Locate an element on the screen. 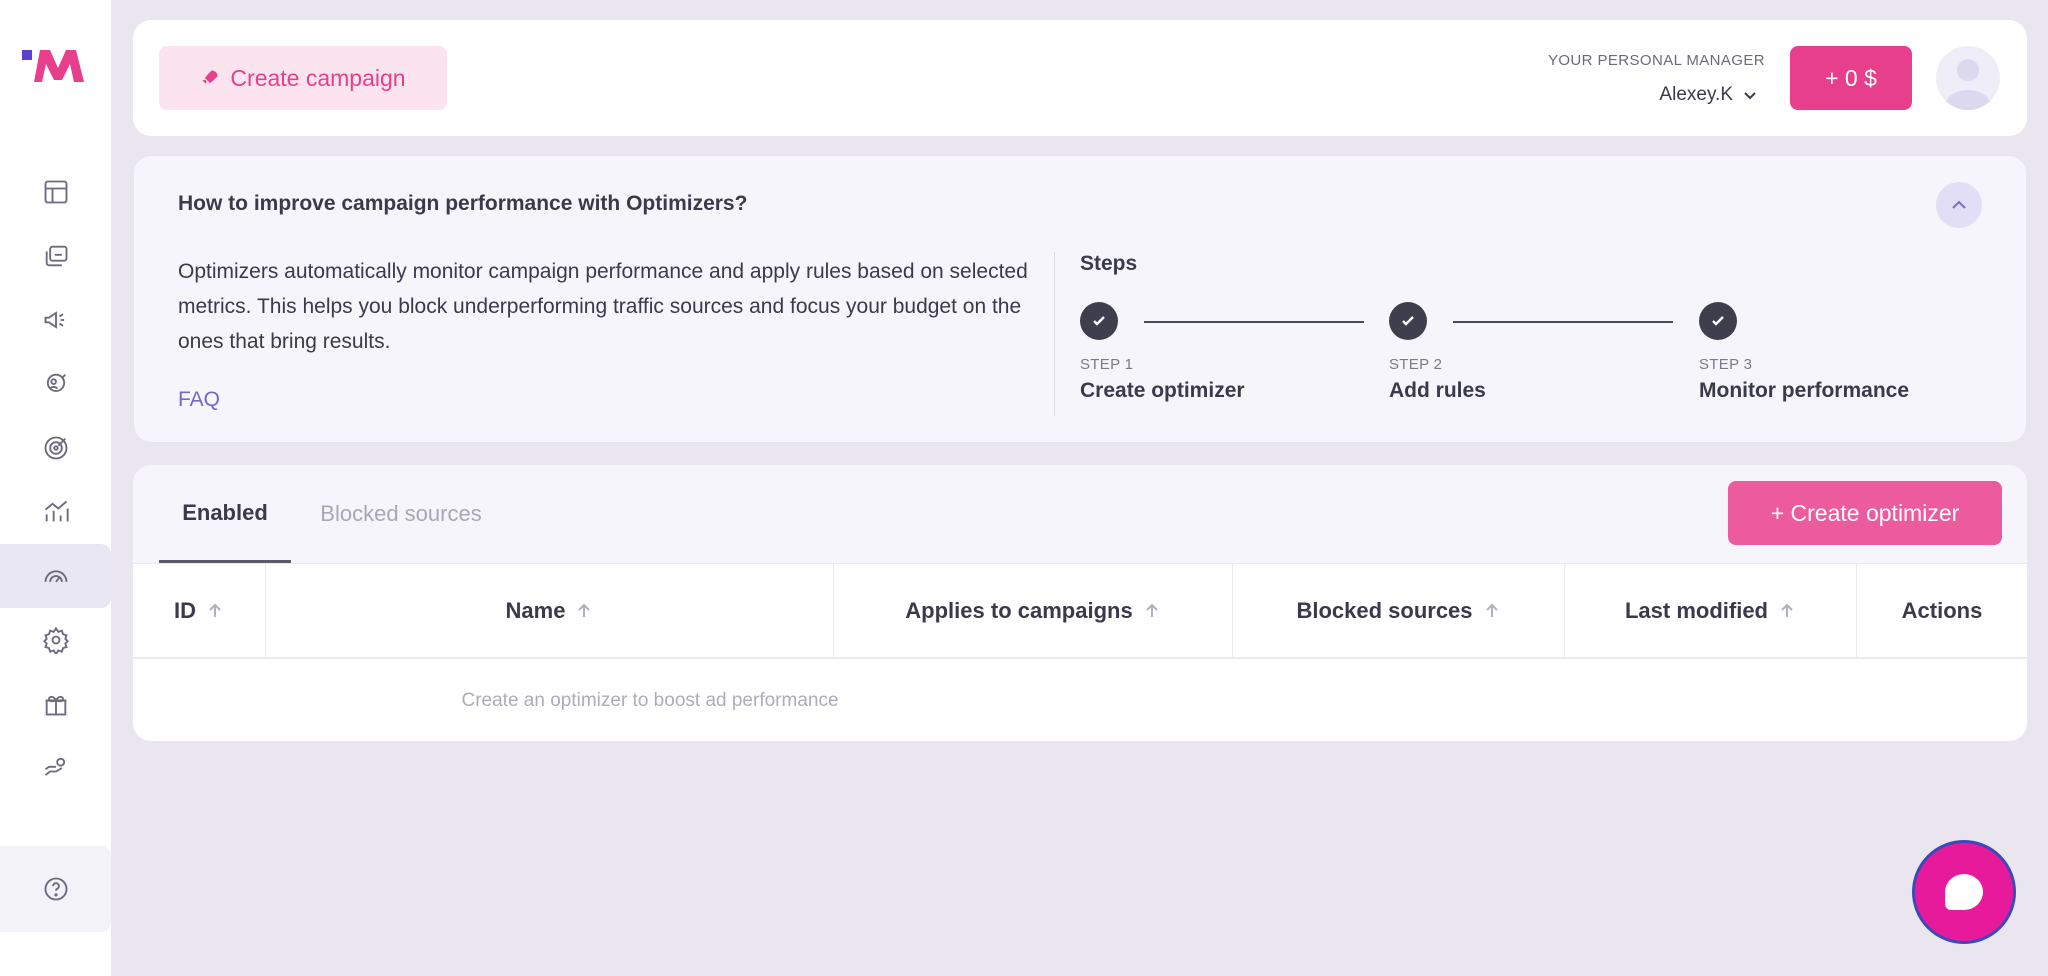 The height and width of the screenshot is (976, 2048). column-label: ID is located at coordinates (185, 610).